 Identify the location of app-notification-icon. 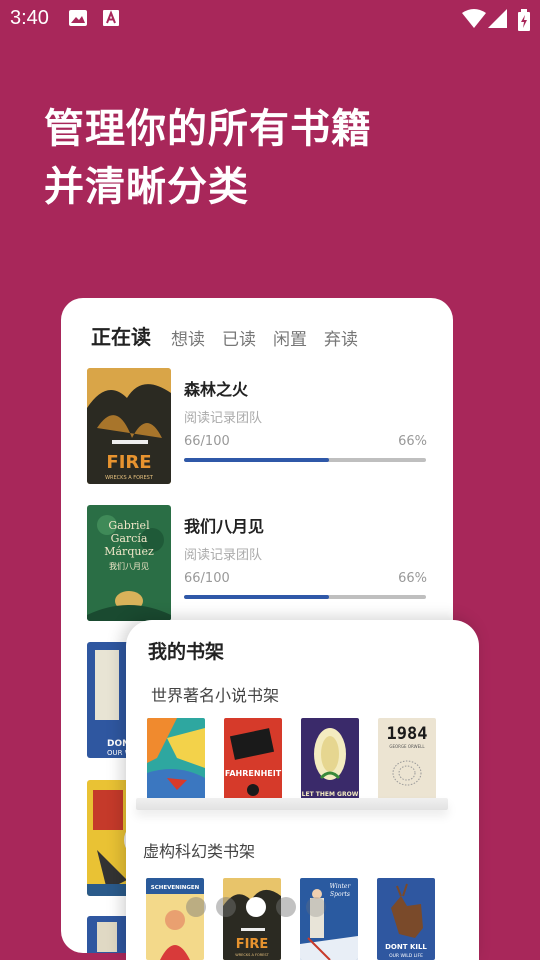
(111, 18).